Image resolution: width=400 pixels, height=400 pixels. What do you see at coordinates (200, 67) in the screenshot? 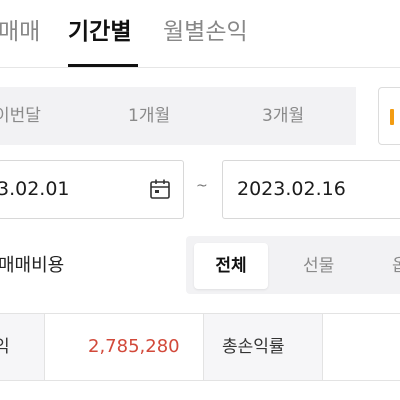
I see `tabs-divider` at bounding box center [200, 67].